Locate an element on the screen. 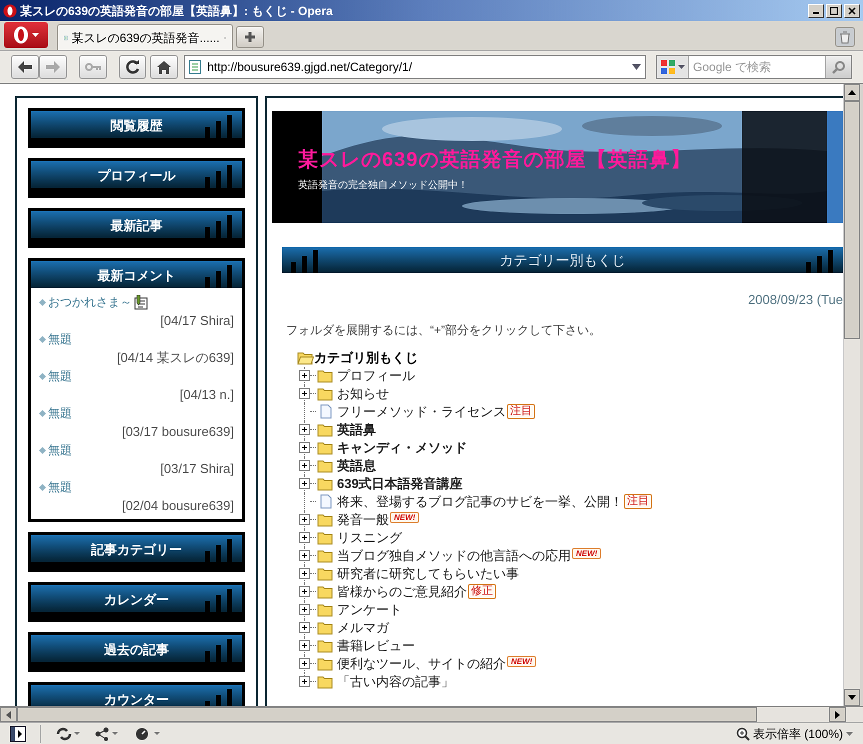 The image size is (863, 744). comment-meta: [03/17 Shira] is located at coordinates (196, 469).